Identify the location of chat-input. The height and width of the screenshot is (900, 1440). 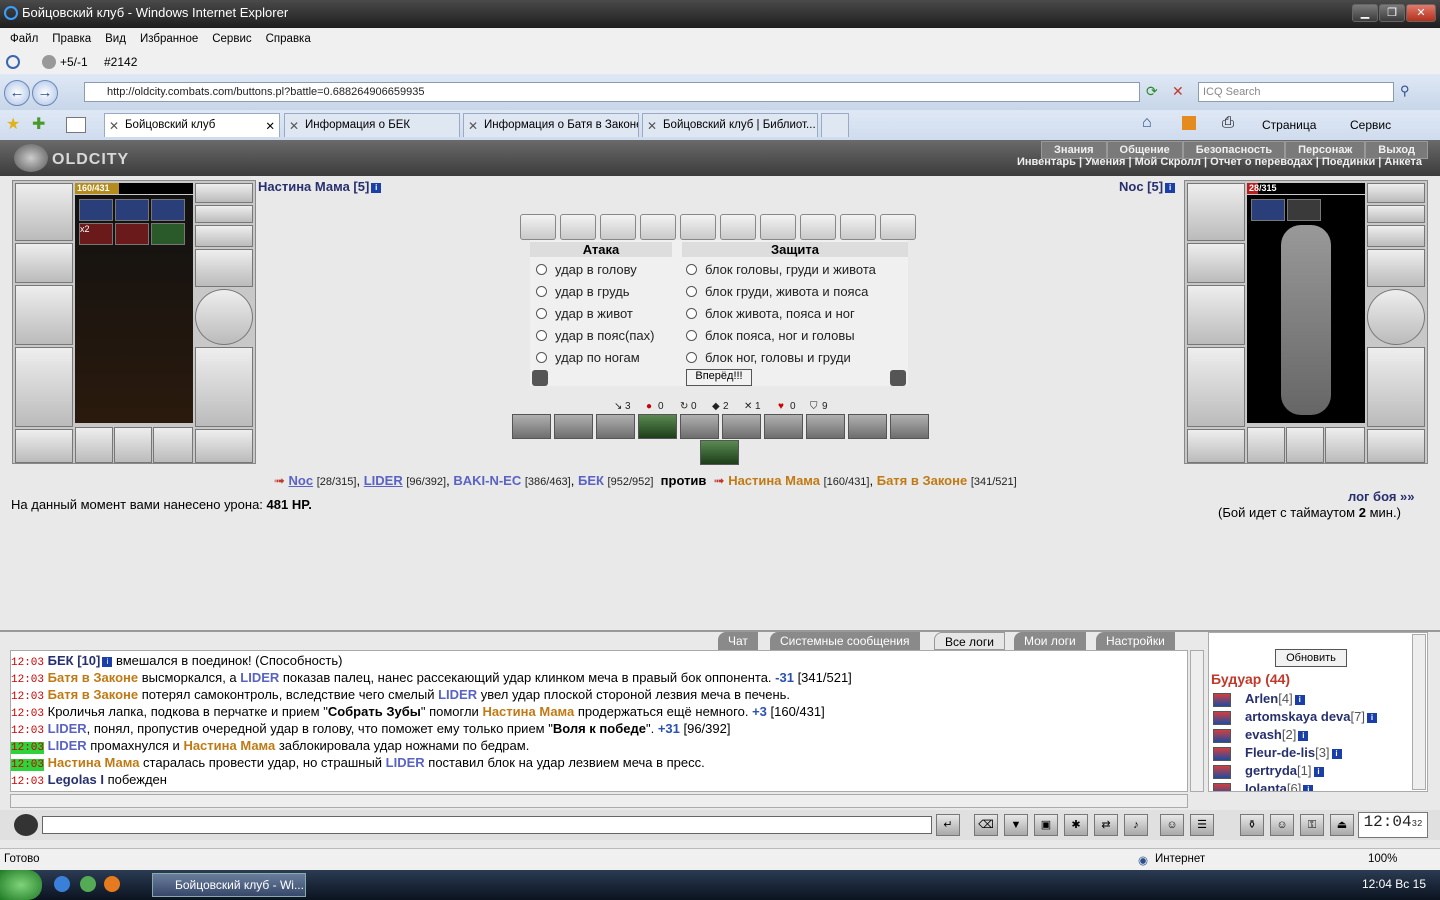
(487, 825).